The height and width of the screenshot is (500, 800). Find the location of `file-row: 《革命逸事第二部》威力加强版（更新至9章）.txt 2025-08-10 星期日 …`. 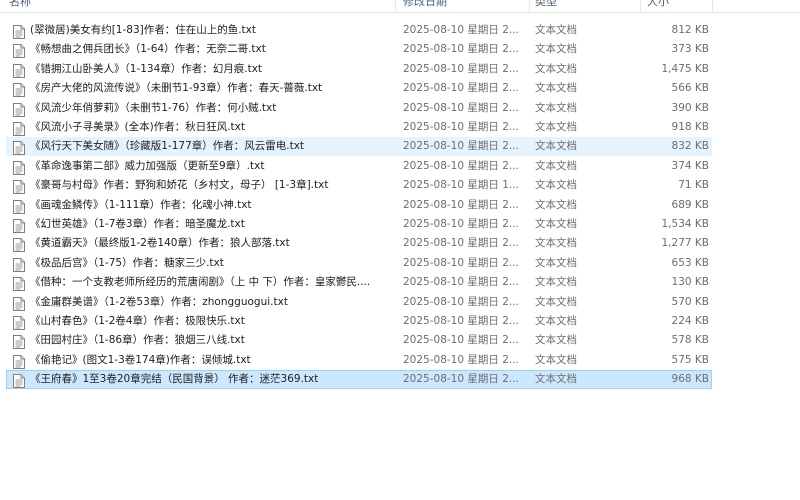

file-row: 《革命逸事第二部》威力加强版（更新至9章）.txt 2025-08-10 星期日 … is located at coordinates (359, 166).